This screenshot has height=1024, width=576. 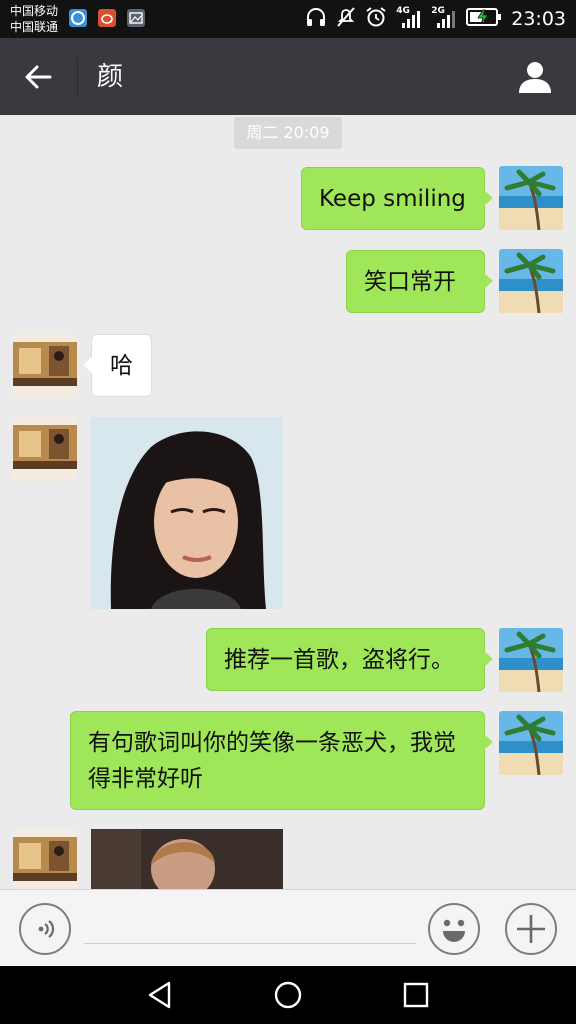 What do you see at coordinates (110, 77) in the screenshot?
I see `chat-title: 颜` at bounding box center [110, 77].